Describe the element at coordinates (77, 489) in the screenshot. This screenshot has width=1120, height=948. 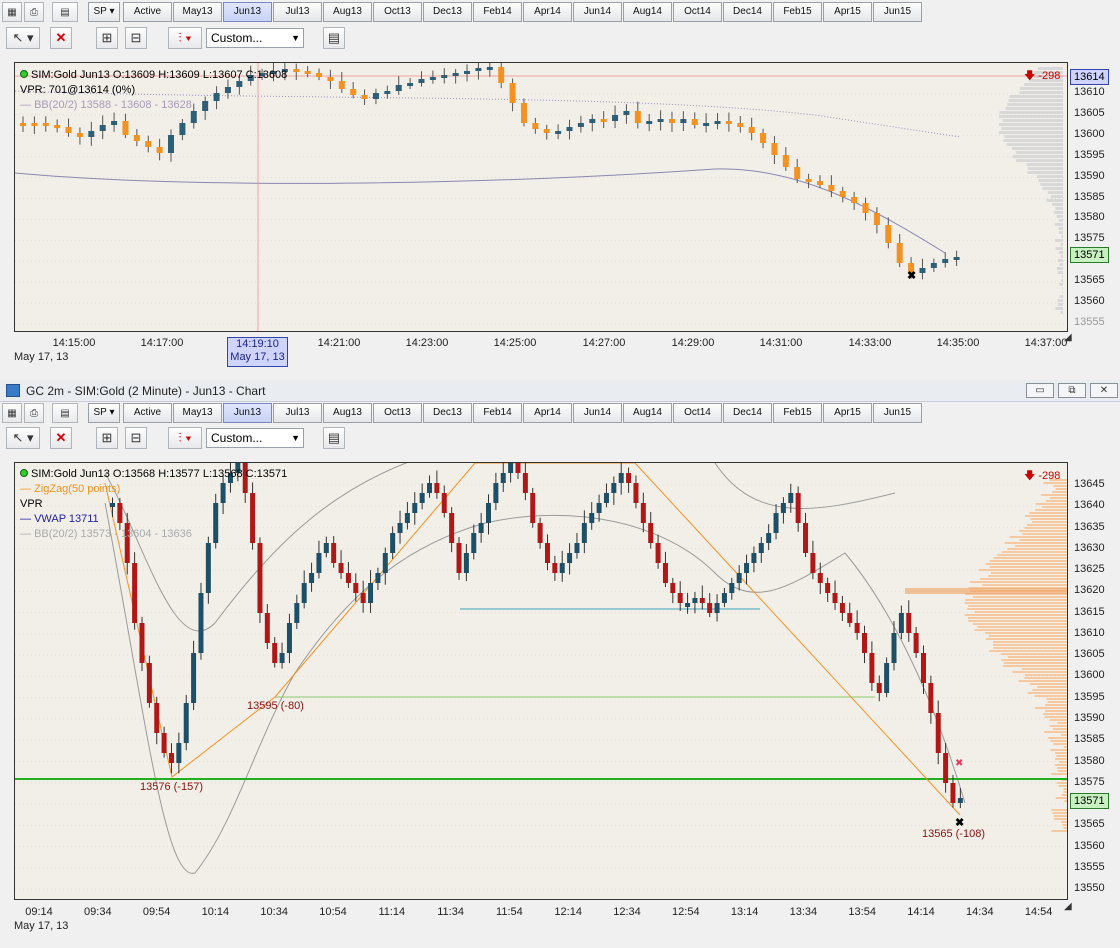
I see `zigzag-line: ZigZag(50 points)` at that location.